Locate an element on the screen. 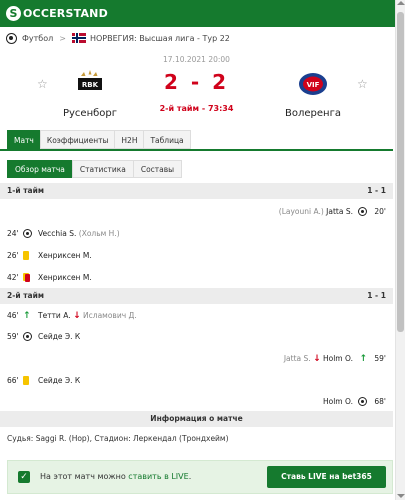 This screenshot has height=500, width=405. scrollbar is located at coordinates (400, 250).